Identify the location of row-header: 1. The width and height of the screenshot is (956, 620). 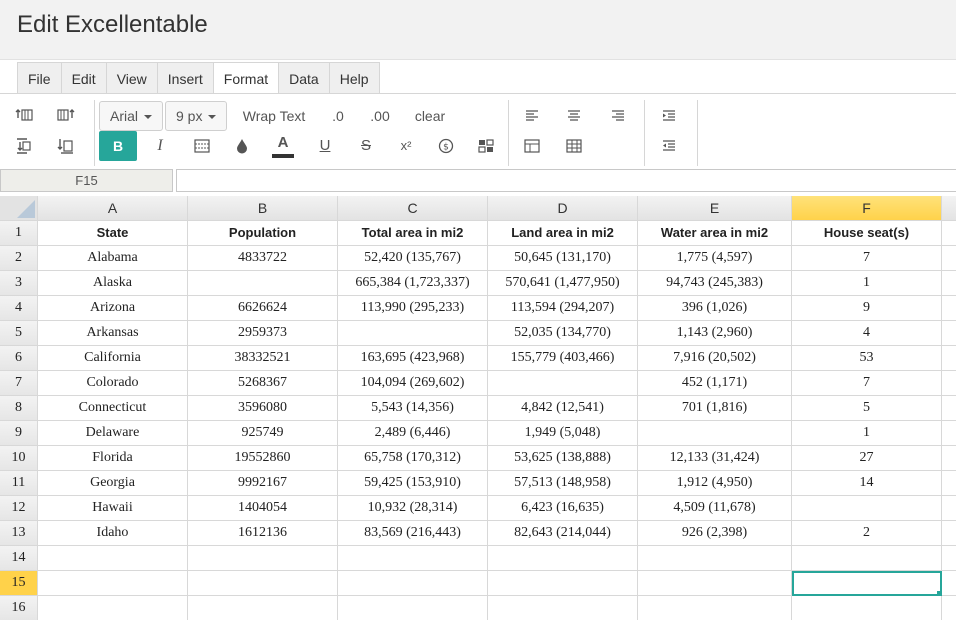
(19, 233).